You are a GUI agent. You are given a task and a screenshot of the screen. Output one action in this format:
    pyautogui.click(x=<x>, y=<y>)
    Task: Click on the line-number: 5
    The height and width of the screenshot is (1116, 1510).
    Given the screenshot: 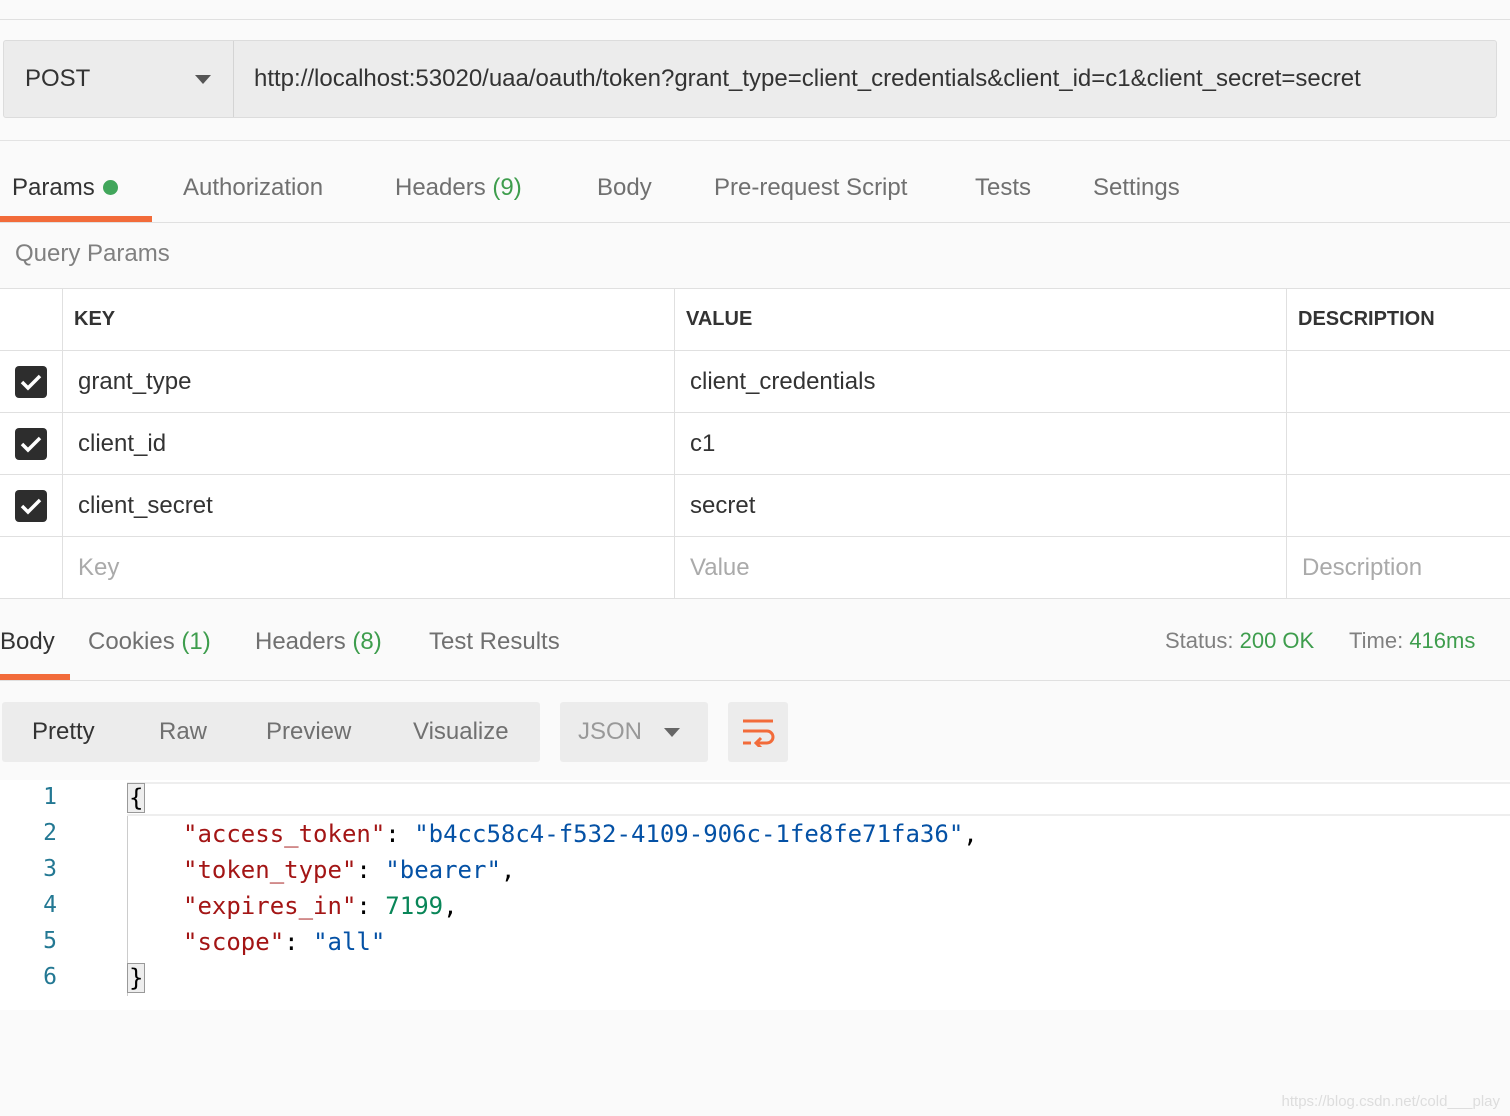 What is the action you would take?
    pyautogui.click(x=50, y=941)
    